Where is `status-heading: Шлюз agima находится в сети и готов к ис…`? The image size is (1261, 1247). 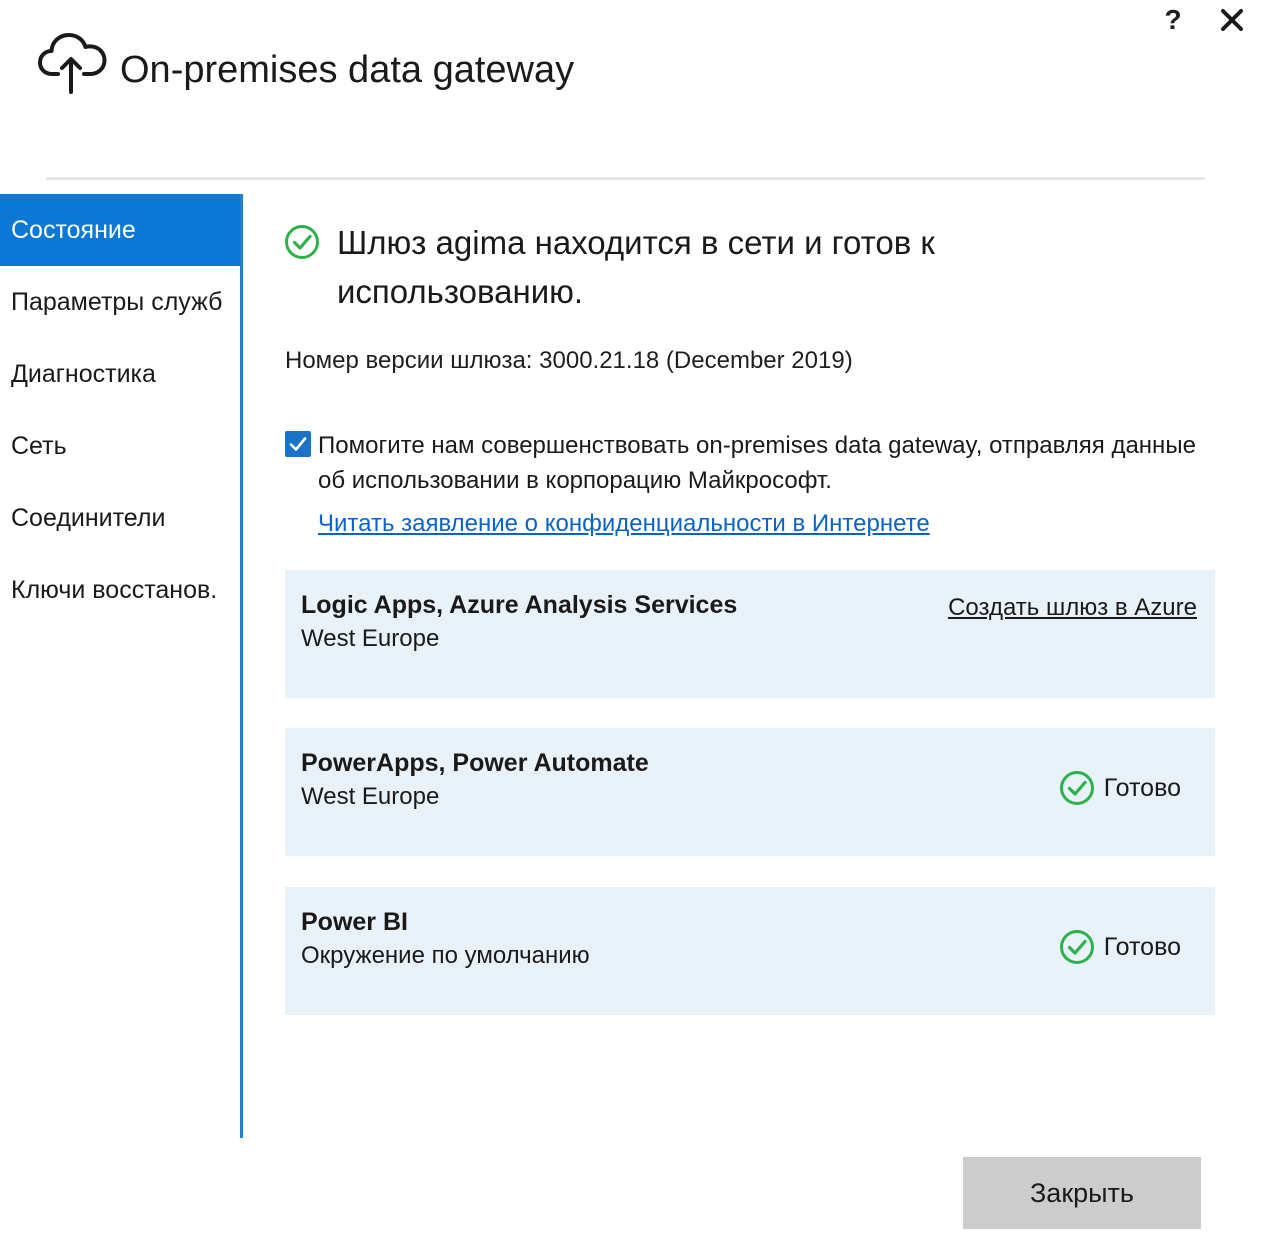 status-heading: Шлюз agima находится в сети и готов к ис… is located at coordinates (636, 267).